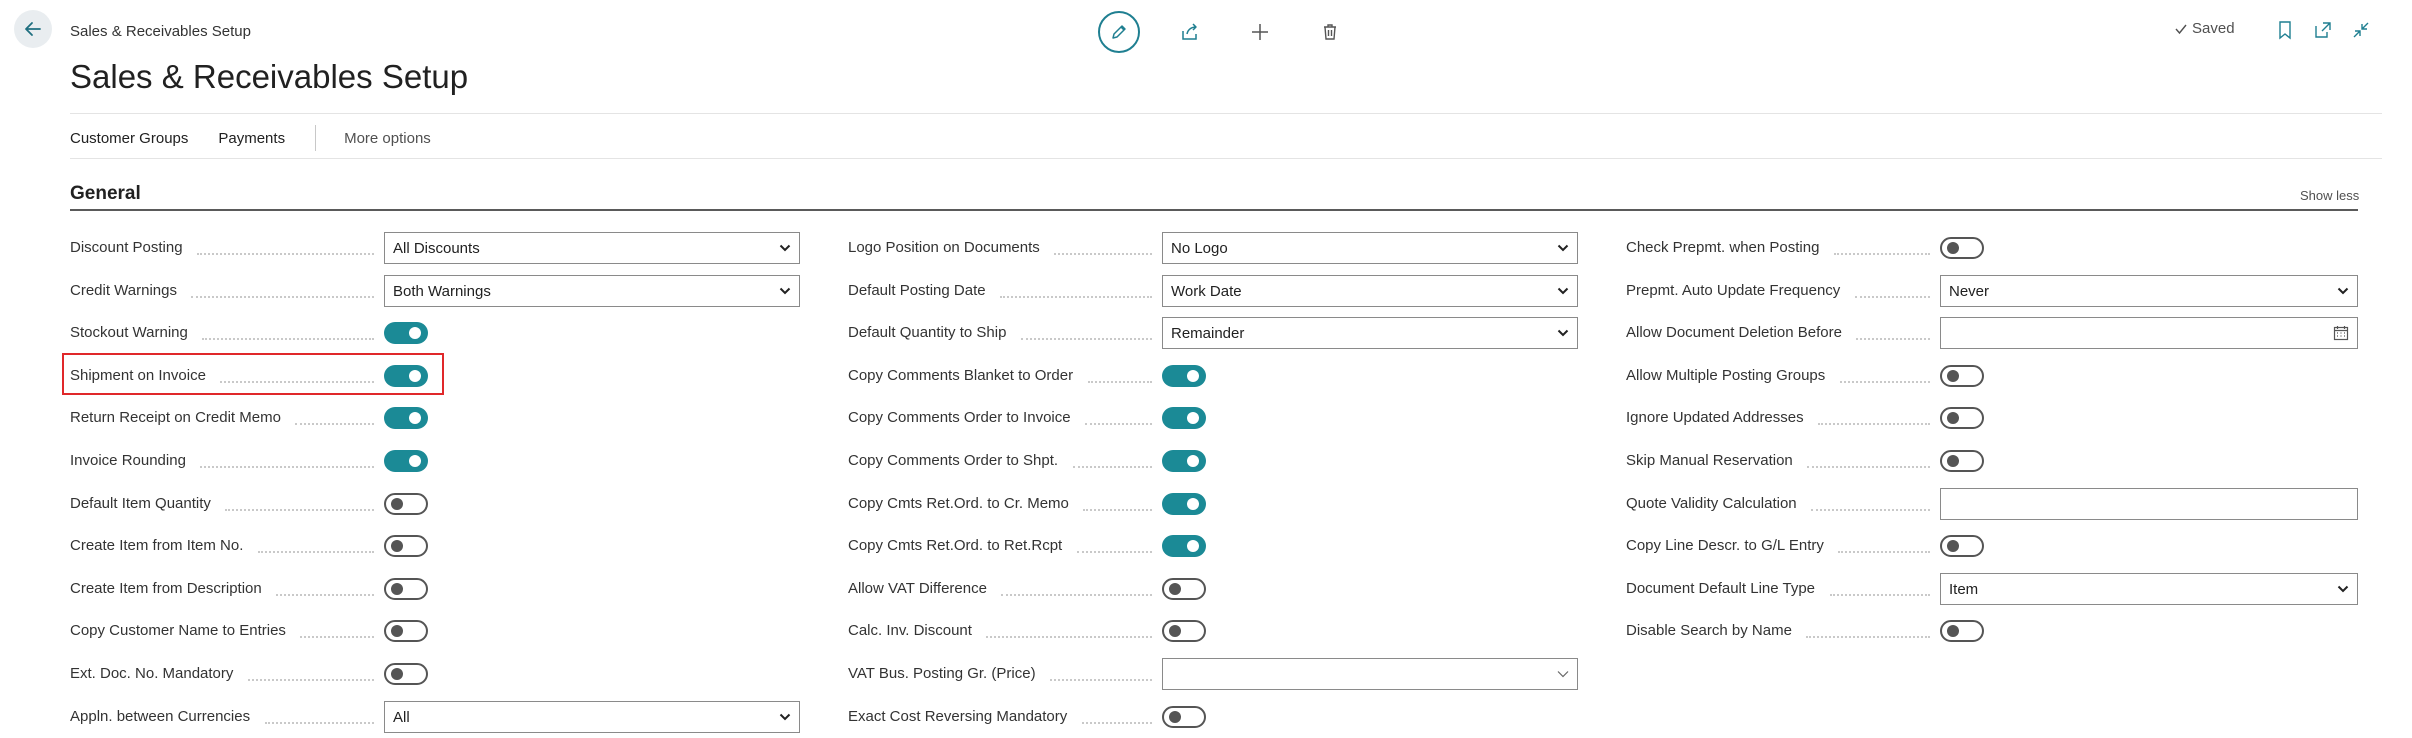  I want to click on field-copy-comments-order-to-shpt: Copy Comments Order to Shpt., so click(1213, 461).